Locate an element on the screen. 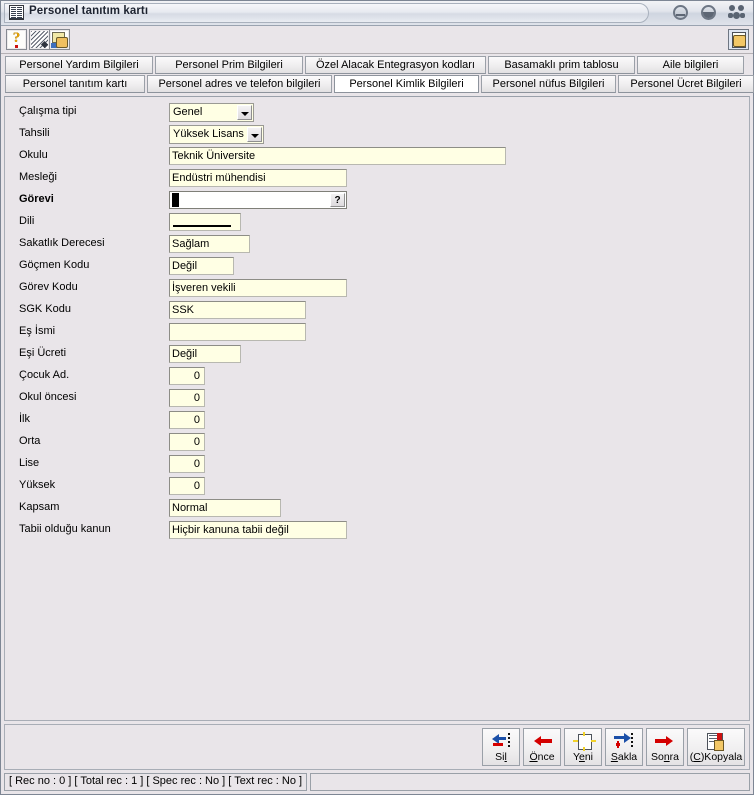 The image size is (754, 795). sonra-button: Sonra is located at coordinates (665, 747).